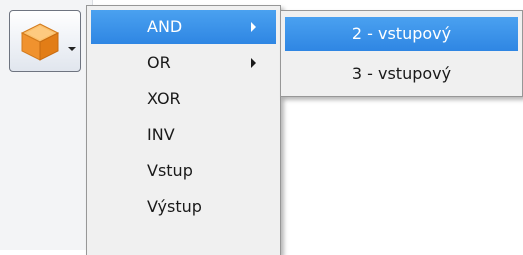  I want to click on submenu-item-3-input: 3 - vstupový, so click(401, 74).